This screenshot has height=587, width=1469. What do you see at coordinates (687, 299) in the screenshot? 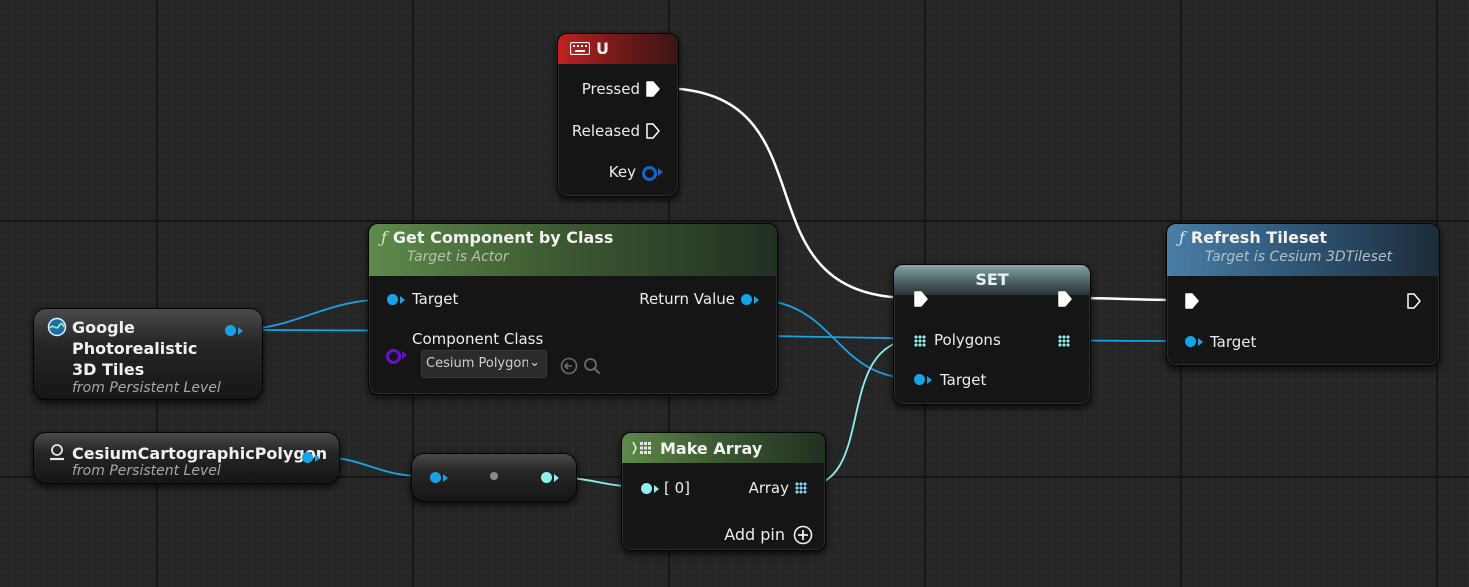
I see `return-value-label: Return Value` at bounding box center [687, 299].